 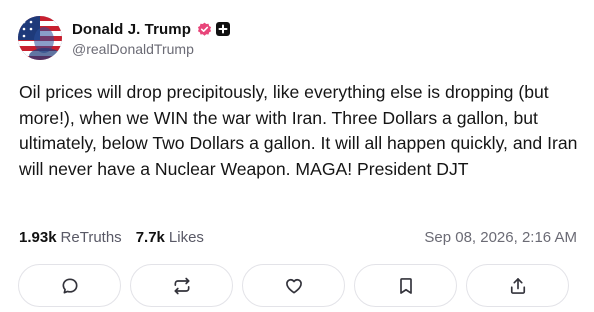 I want to click on likes-count: 7.7k, so click(x=150, y=237).